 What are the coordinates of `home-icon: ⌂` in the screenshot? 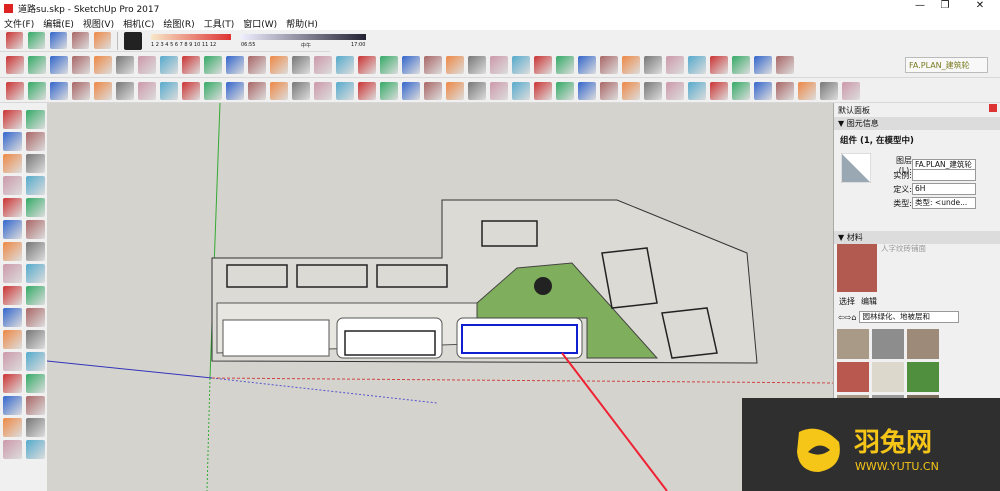 It's located at (853, 317).